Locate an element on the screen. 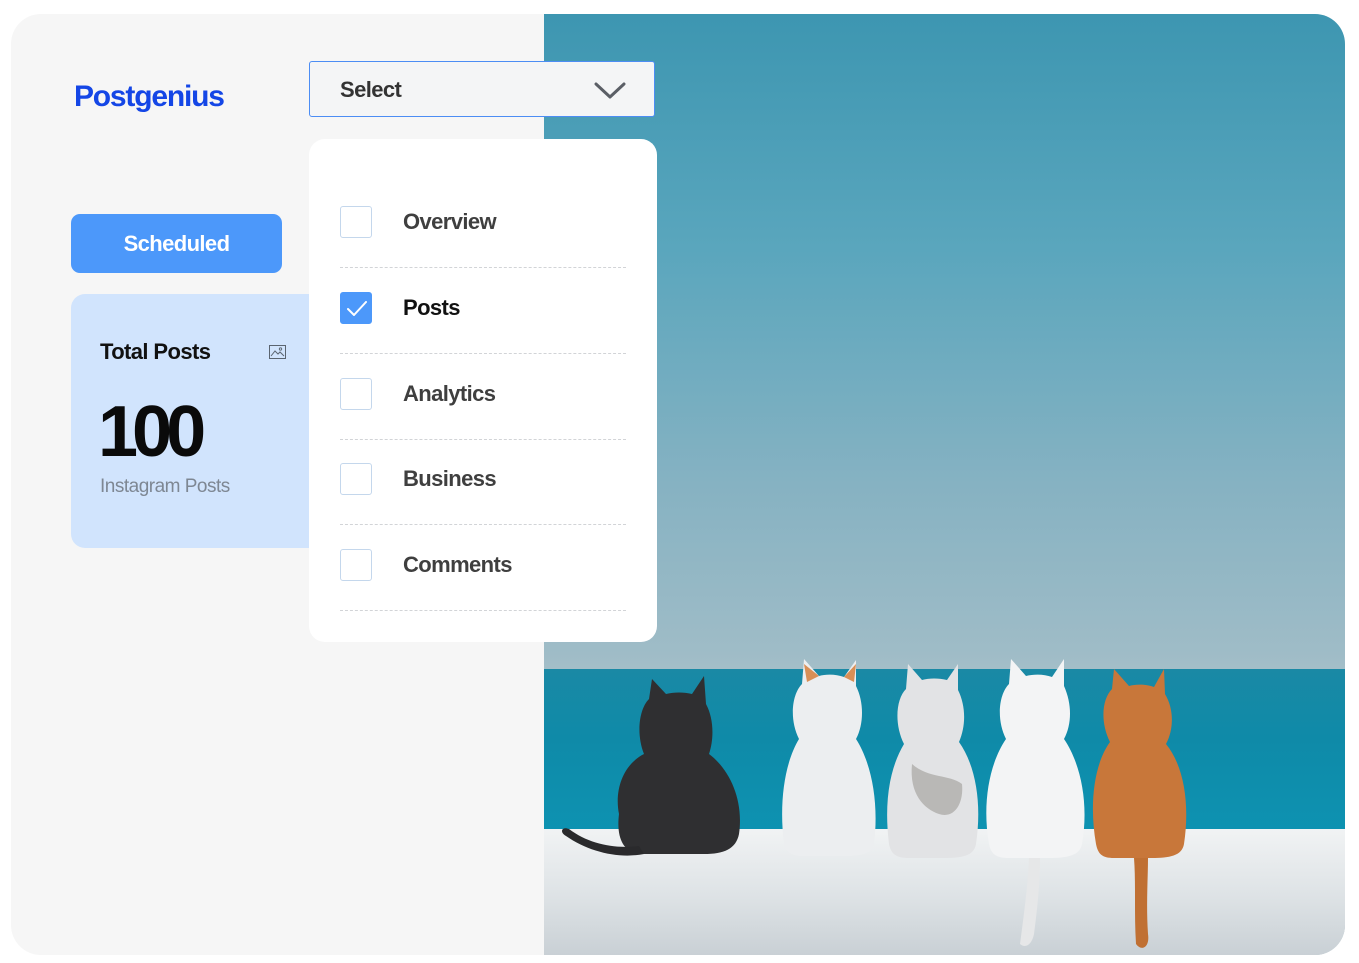 The image size is (1359, 963). option-label: Business is located at coordinates (450, 478).